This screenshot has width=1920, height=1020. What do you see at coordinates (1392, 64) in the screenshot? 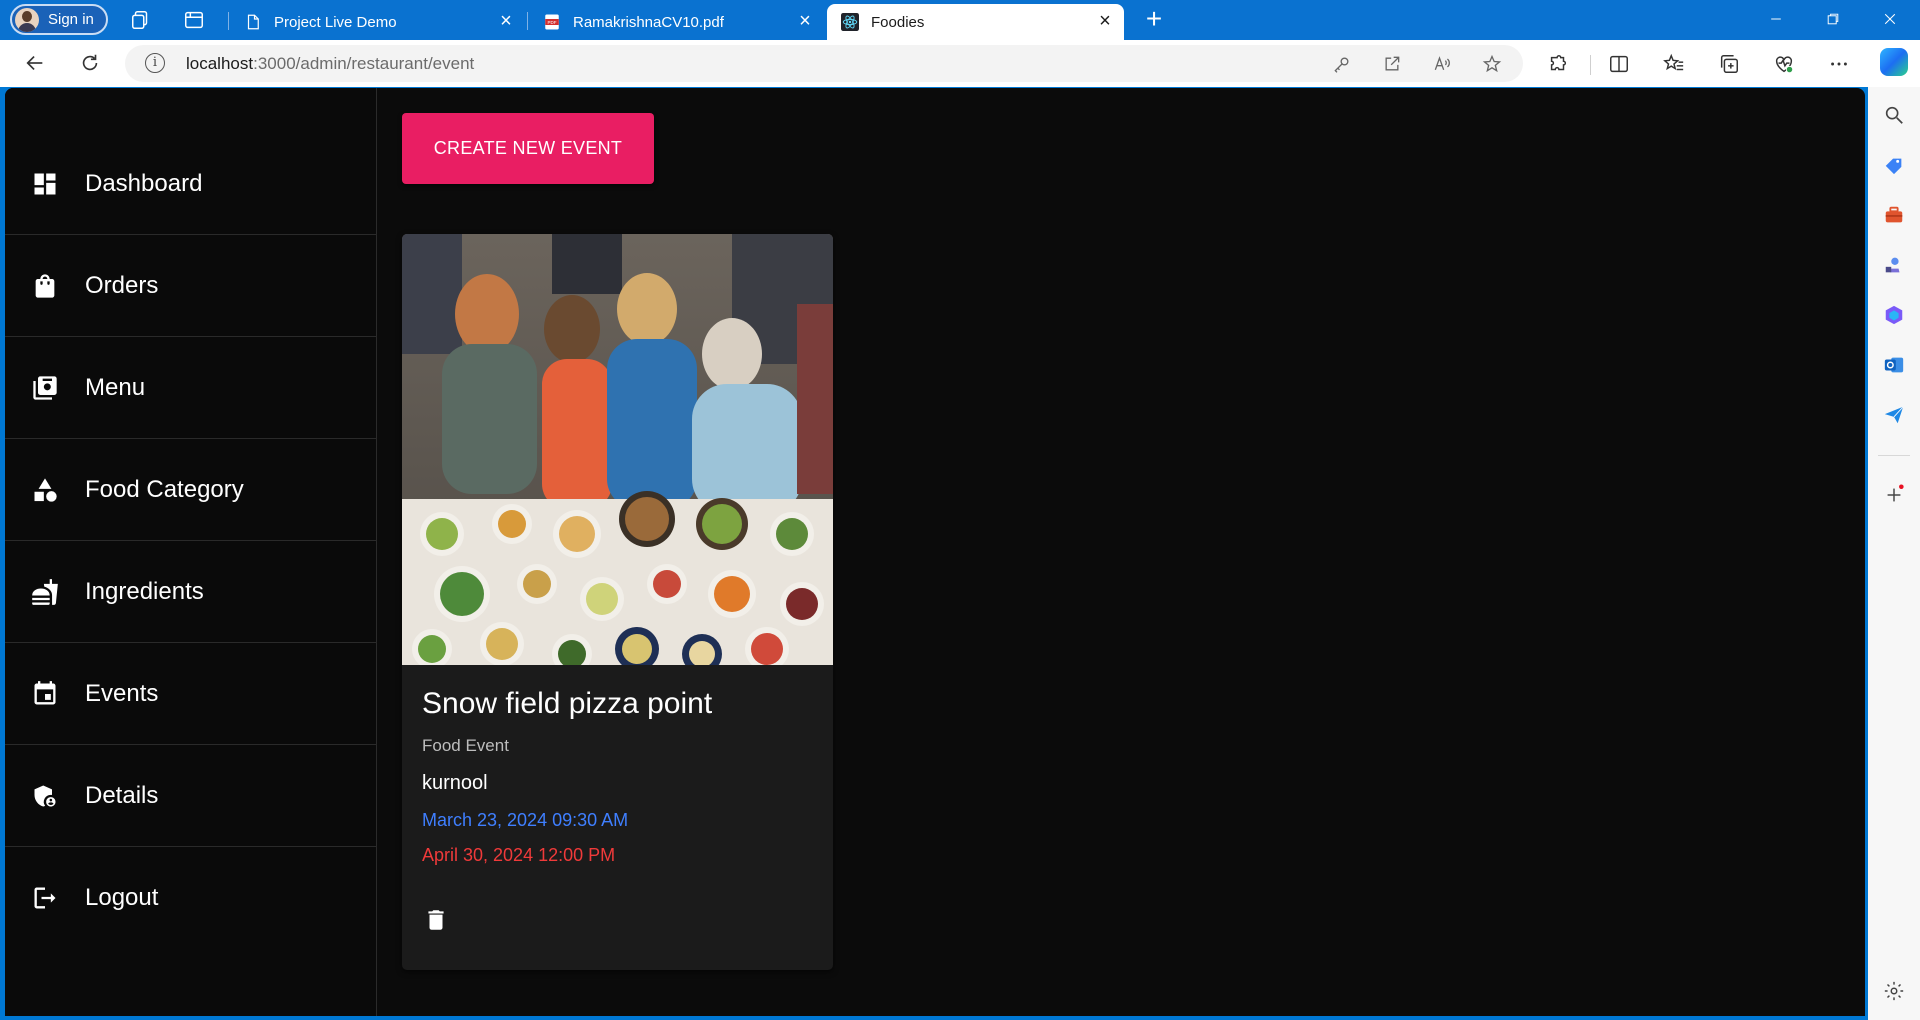
I see `open-in-app-icon` at bounding box center [1392, 64].